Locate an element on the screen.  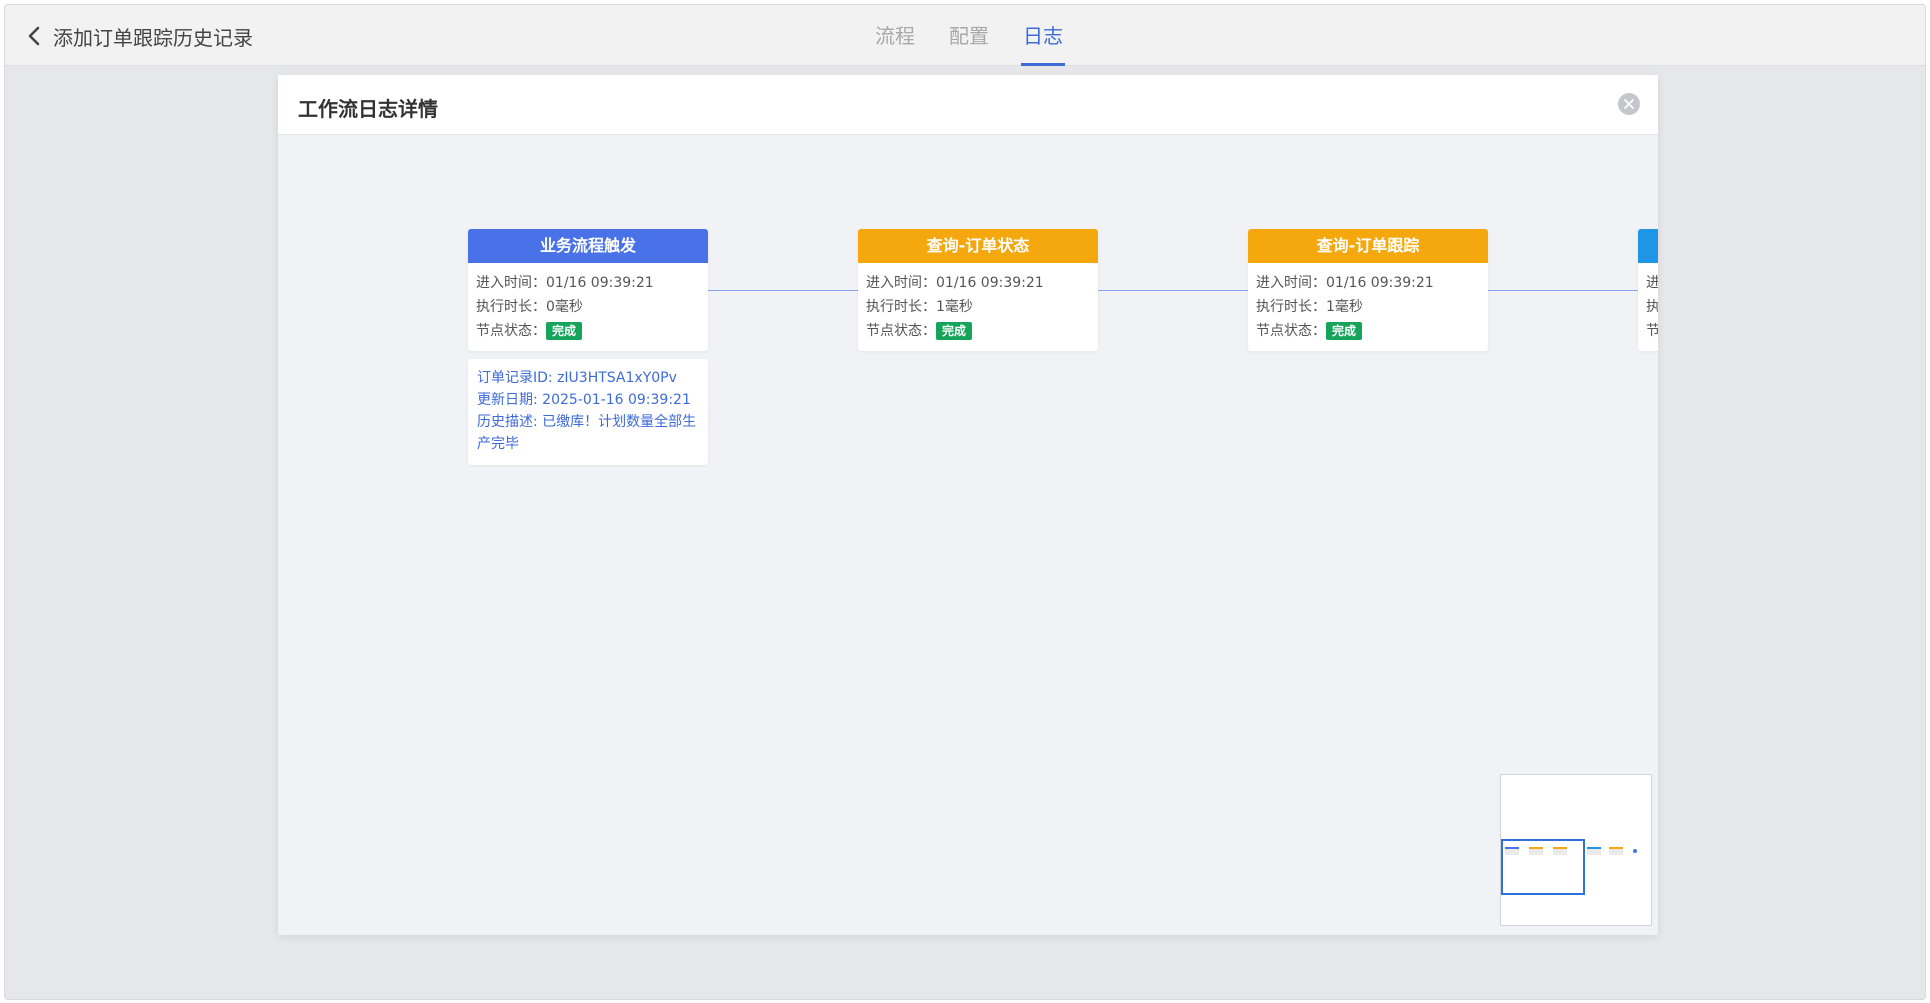
chevron-left-icon is located at coordinates (34, 36).